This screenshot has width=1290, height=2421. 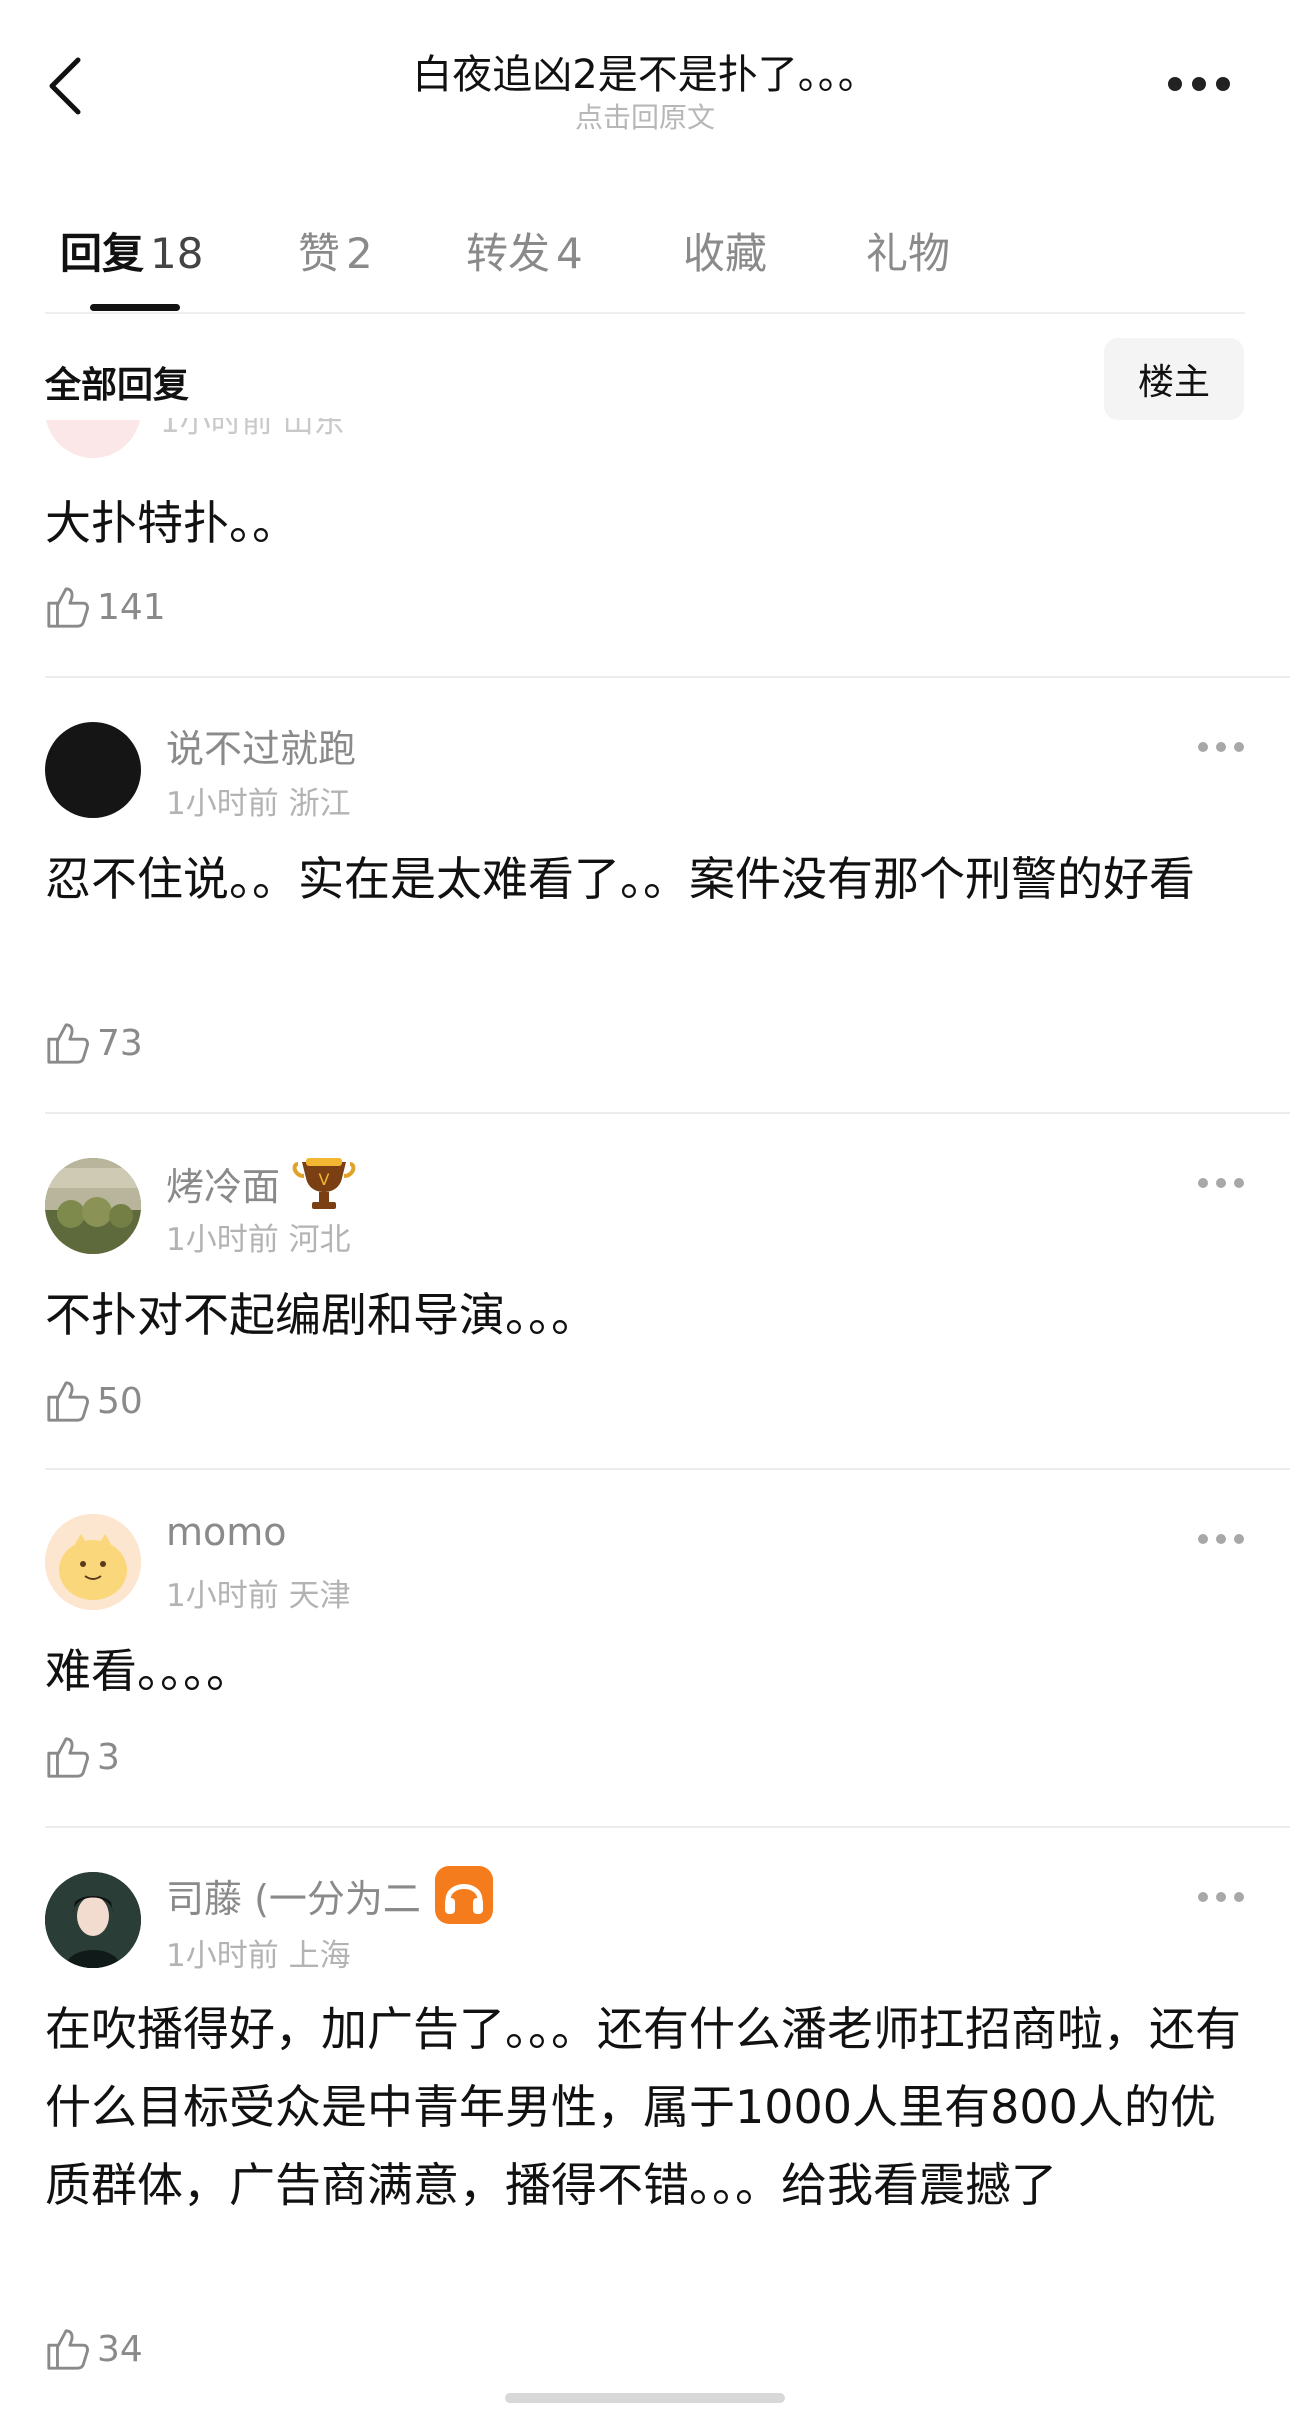 I want to click on trophy-badge-icon: V, so click(x=324, y=1183).